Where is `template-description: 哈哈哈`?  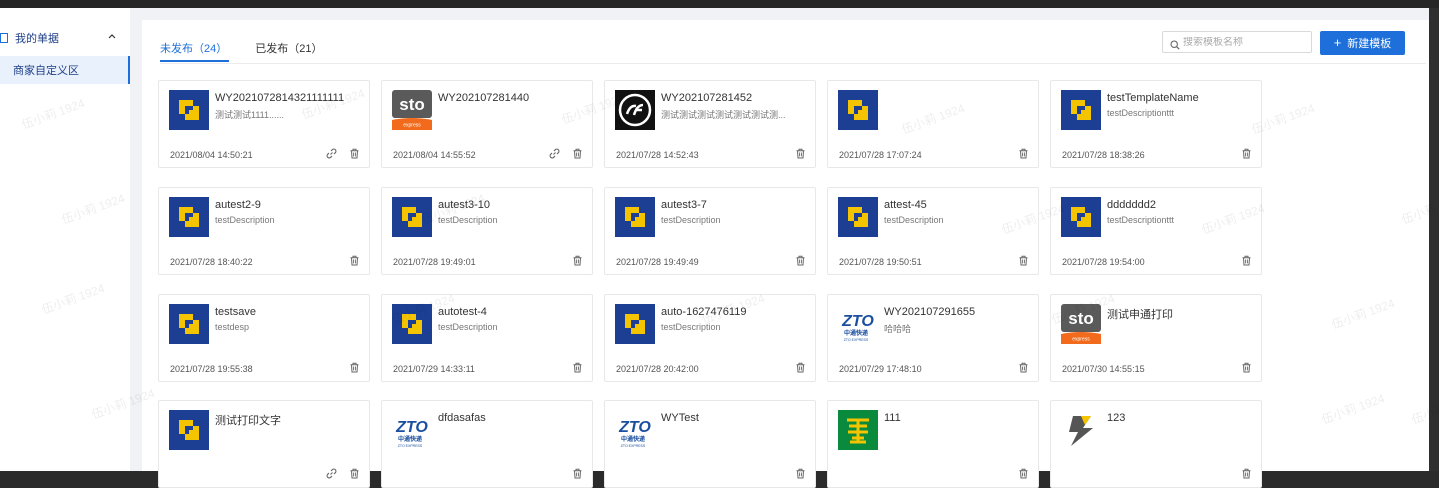
template-description: 哈哈哈 is located at coordinates (898, 329).